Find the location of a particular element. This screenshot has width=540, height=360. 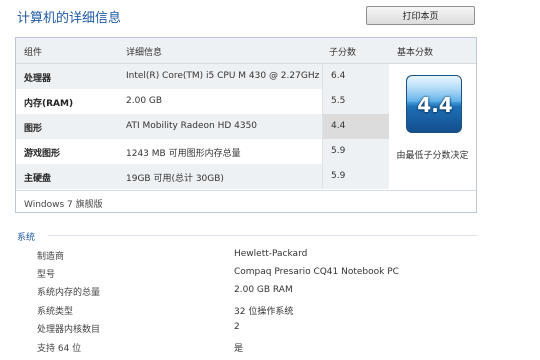

system-label: 系统类型 is located at coordinates (55, 312).